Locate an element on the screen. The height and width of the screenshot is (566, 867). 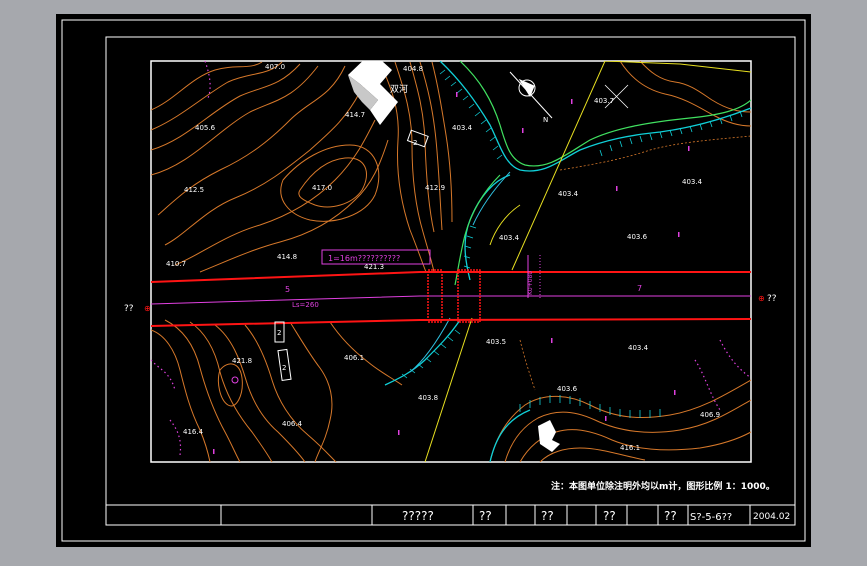
title-cell-drawing-no: S?-5-6?? is located at coordinates (711, 517).